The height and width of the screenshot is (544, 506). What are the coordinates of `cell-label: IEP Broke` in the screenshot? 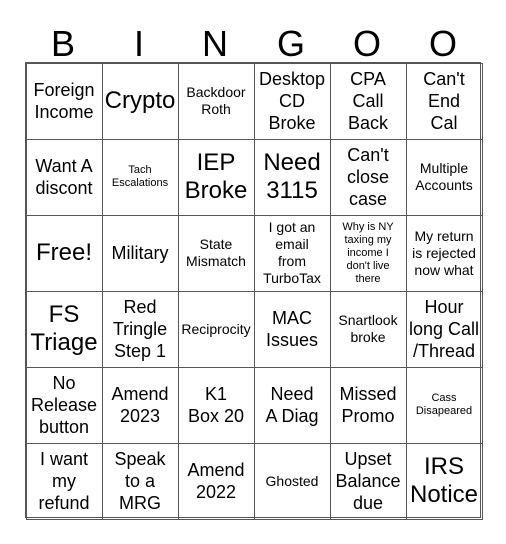 It's located at (216, 176).